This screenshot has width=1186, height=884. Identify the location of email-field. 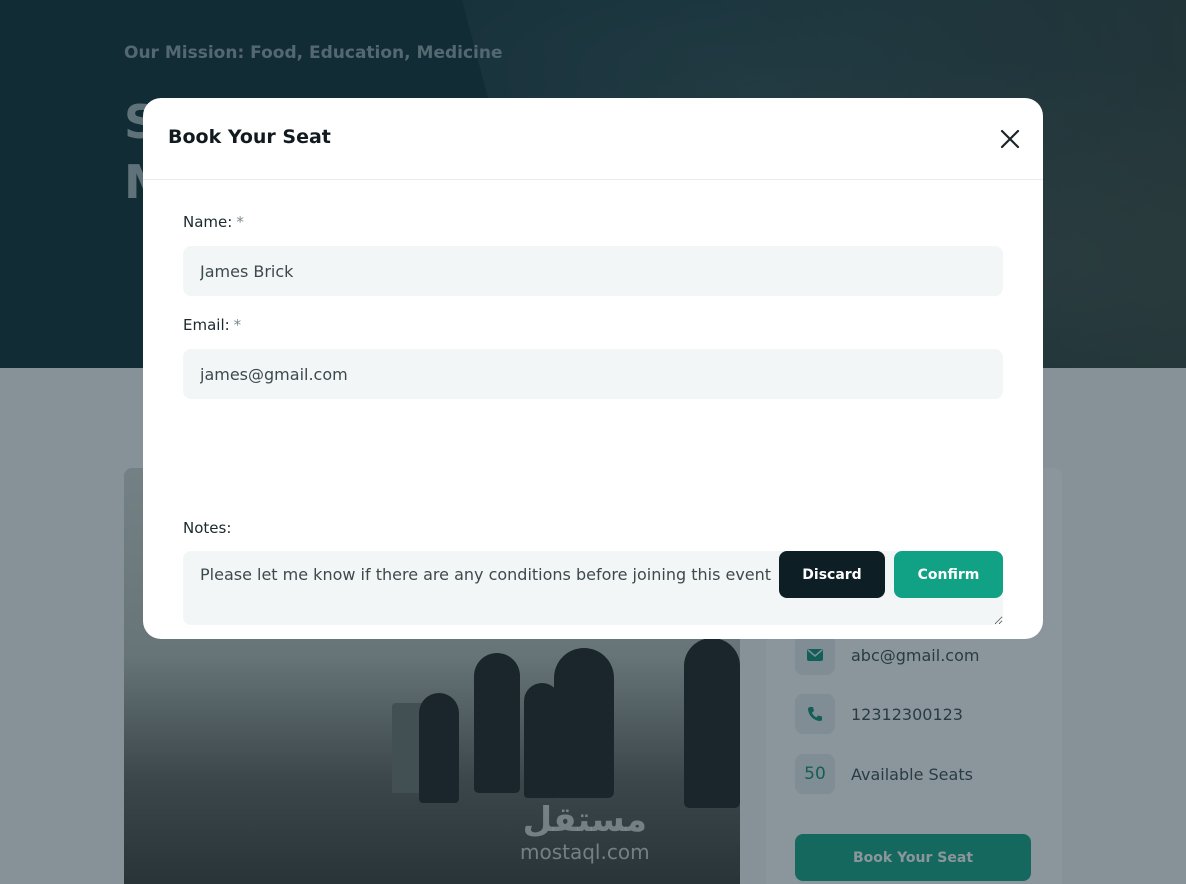
(593, 374).